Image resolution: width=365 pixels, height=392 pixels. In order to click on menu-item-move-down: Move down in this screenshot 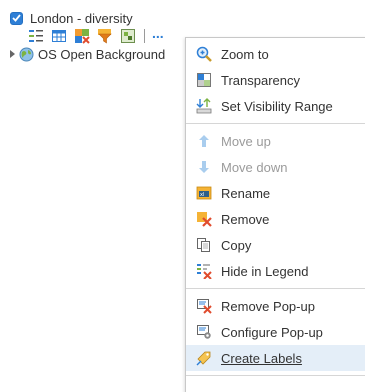, I will do `click(275, 167)`.